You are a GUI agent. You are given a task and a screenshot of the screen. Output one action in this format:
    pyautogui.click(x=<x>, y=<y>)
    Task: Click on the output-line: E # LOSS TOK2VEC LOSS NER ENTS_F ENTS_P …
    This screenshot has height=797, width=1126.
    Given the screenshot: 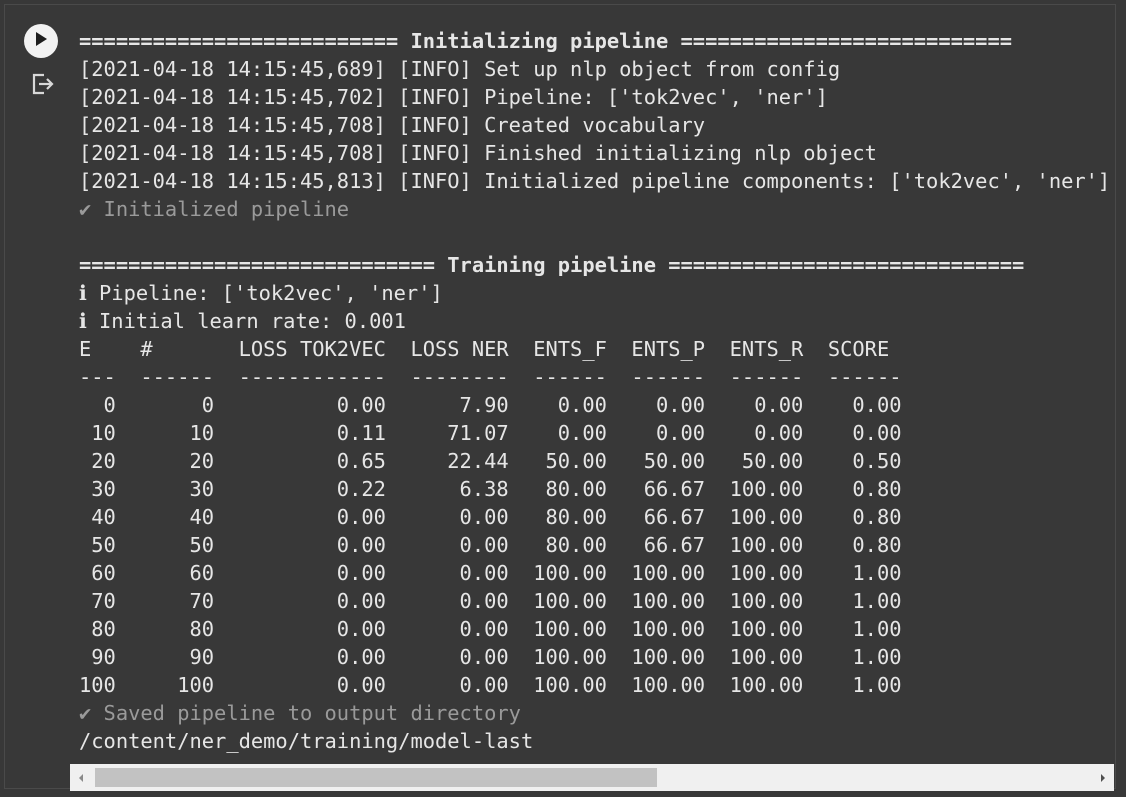 What is the action you would take?
    pyautogui.click(x=490, y=349)
    